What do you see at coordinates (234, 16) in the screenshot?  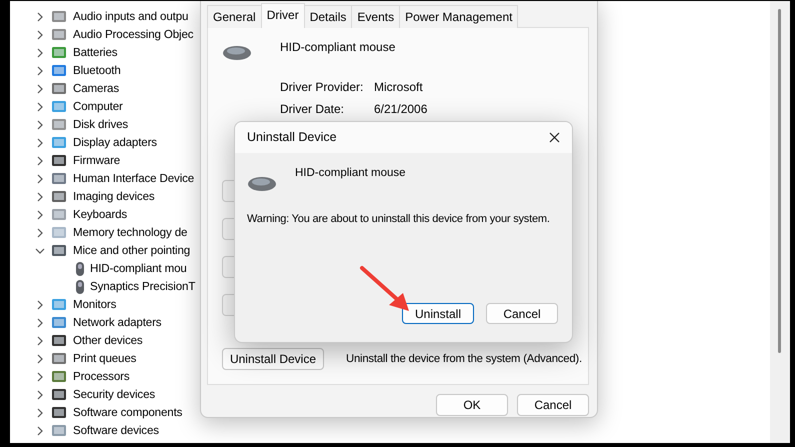 I see `tab: General` at bounding box center [234, 16].